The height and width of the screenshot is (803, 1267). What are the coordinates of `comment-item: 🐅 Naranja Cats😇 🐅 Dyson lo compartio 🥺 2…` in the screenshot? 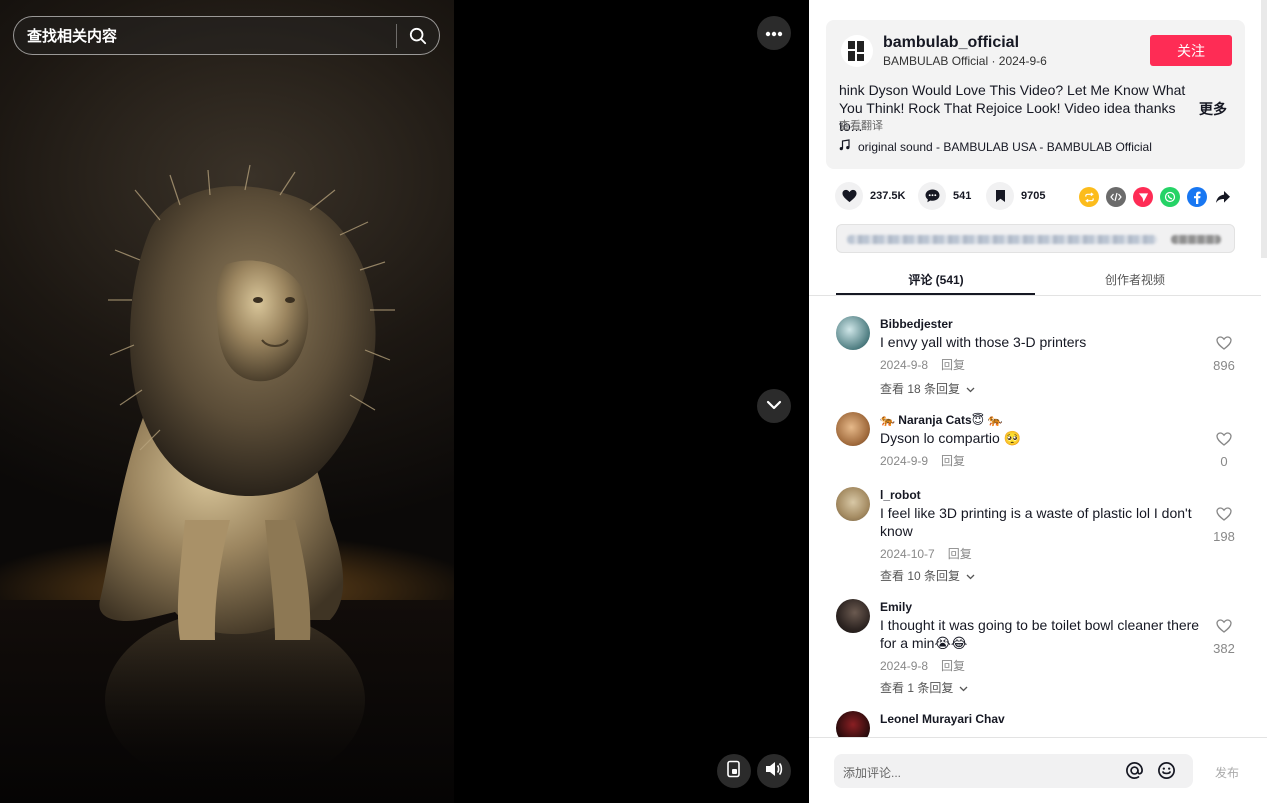 It's located at (1035, 442).